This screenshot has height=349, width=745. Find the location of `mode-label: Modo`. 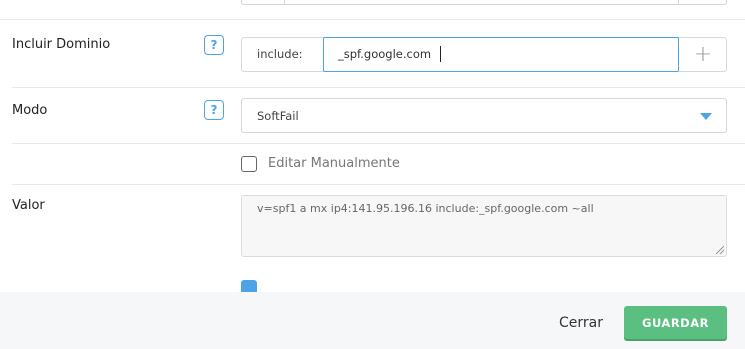

mode-label: Modo is located at coordinates (30, 110).